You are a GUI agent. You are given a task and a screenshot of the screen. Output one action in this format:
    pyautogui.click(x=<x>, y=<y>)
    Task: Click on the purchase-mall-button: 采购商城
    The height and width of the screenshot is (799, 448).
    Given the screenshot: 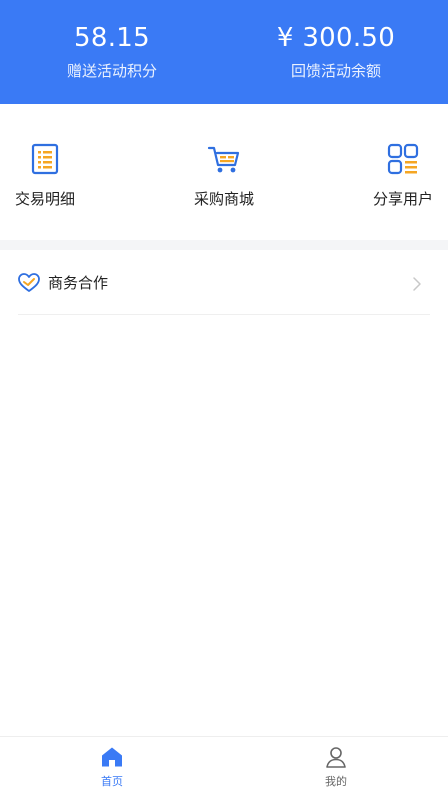 What is the action you would take?
    pyautogui.click(x=224, y=175)
    